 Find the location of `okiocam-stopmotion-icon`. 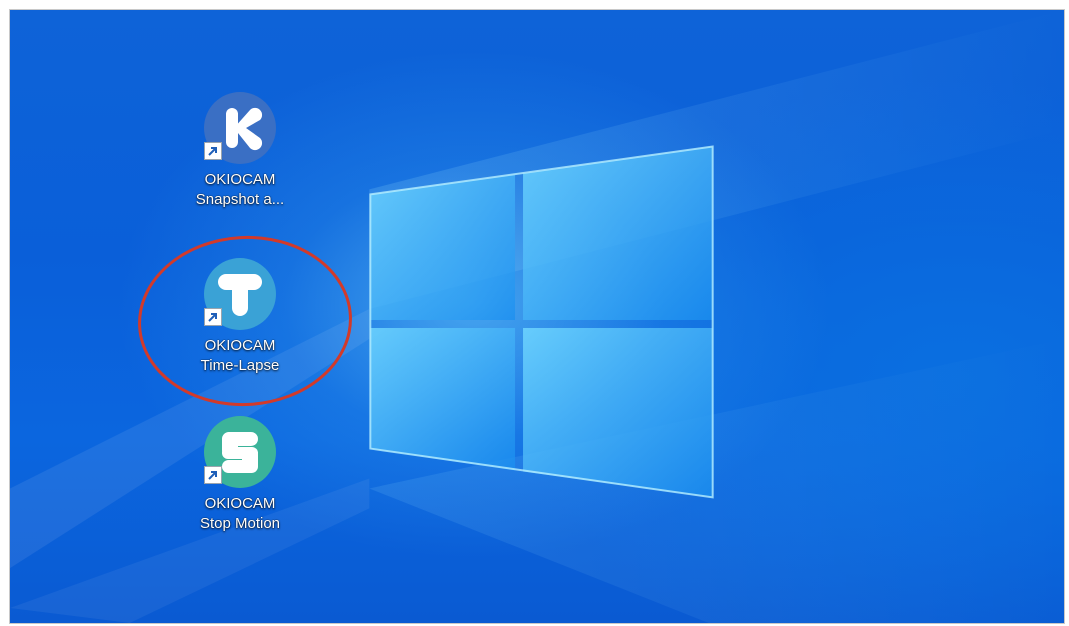

okiocam-stopmotion-icon is located at coordinates (240, 452).